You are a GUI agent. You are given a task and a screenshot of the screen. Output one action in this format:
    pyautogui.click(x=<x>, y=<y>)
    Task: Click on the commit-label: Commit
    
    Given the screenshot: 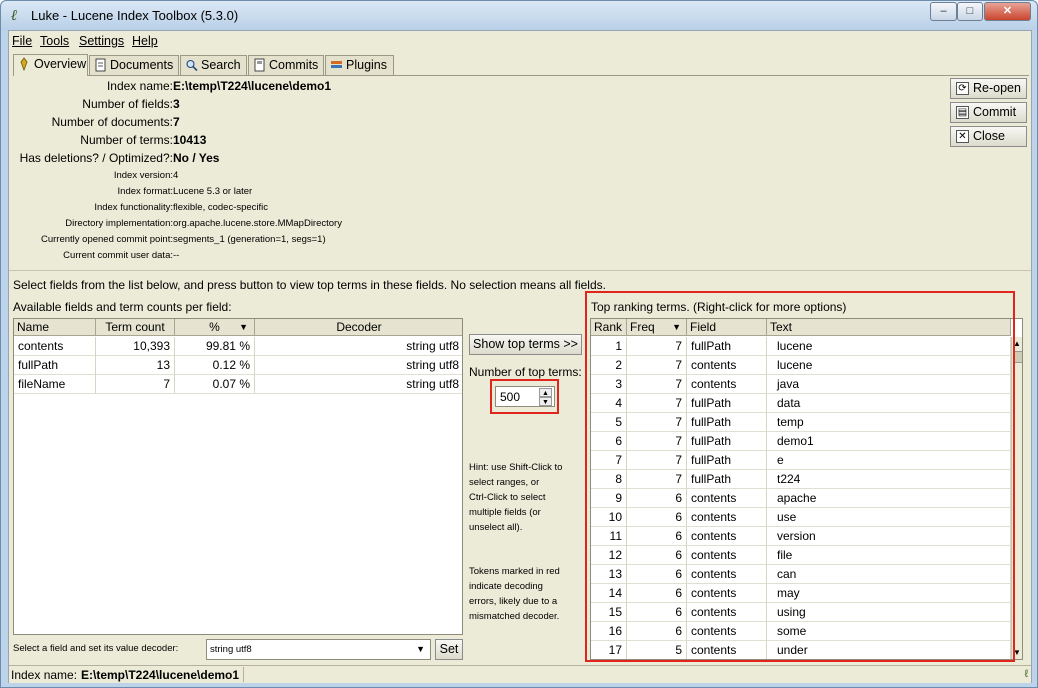 What is the action you would take?
    pyautogui.click(x=995, y=112)
    